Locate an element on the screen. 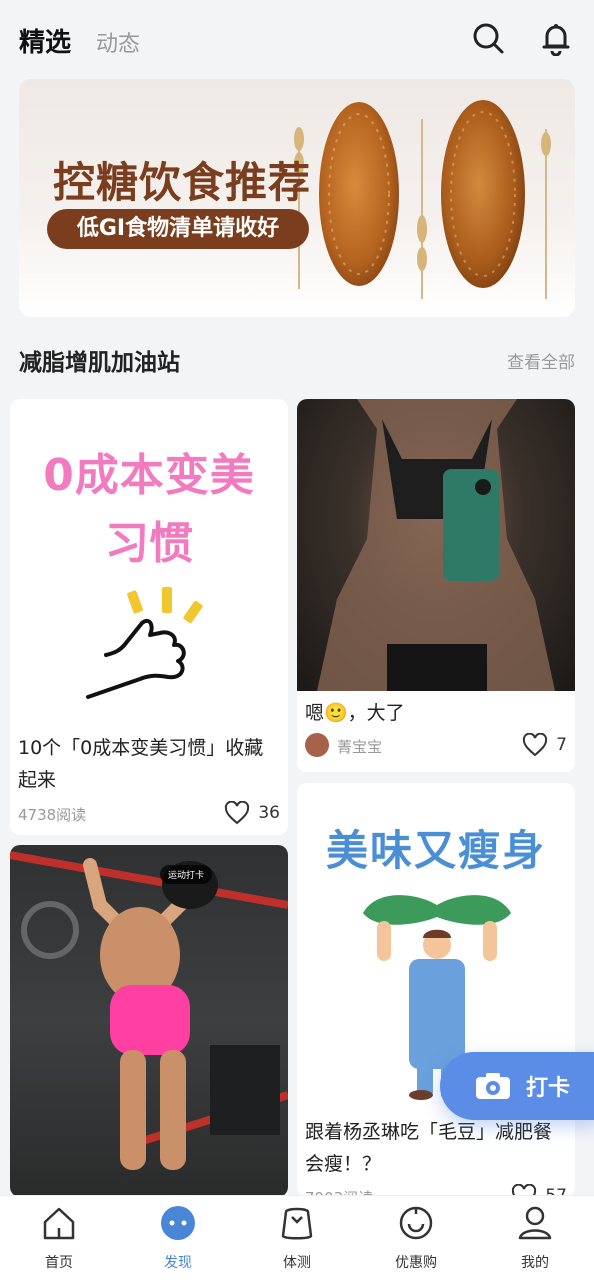 Image resolution: width=594 pixels, height=1280 pixels. thumbs-up-illustration is located at coordinates (144, 643).